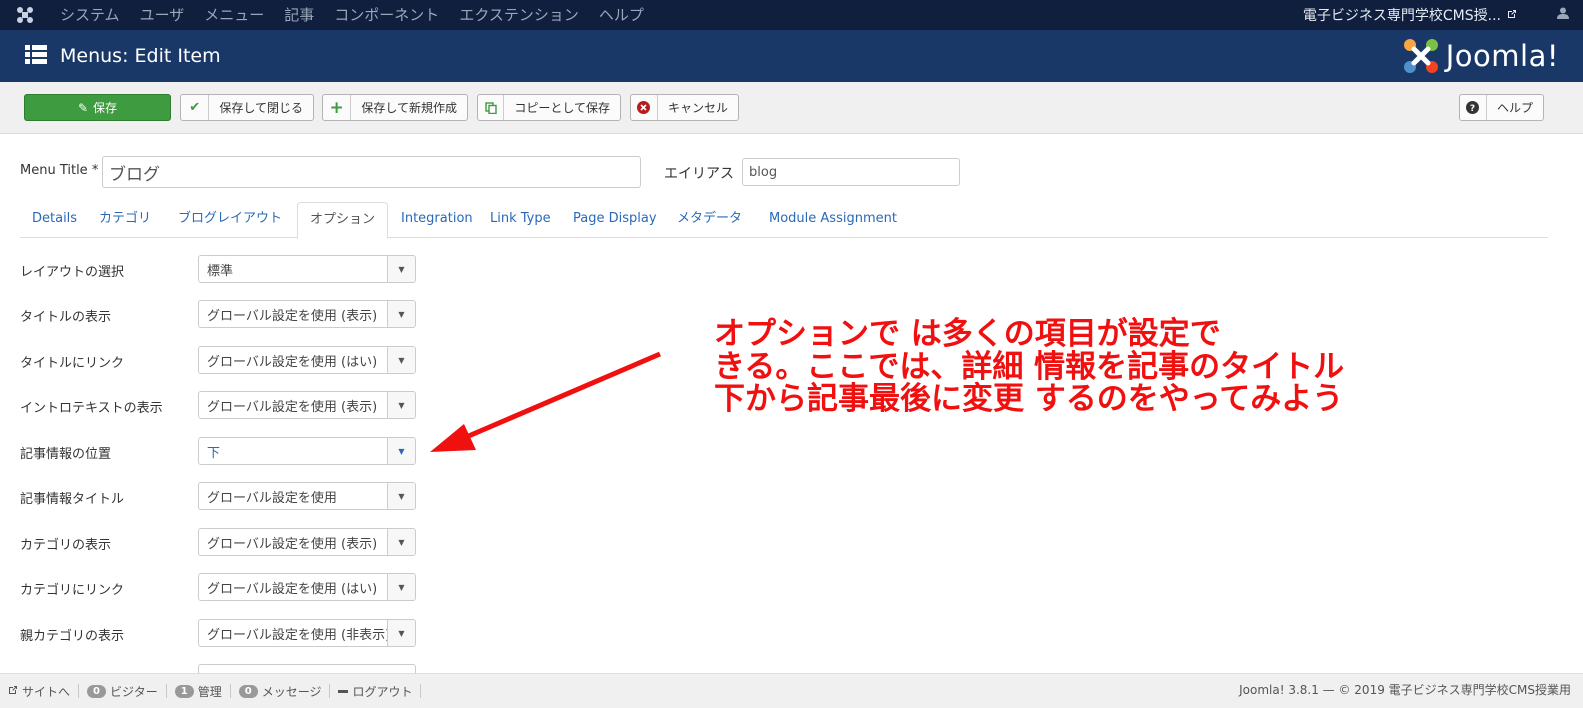 The image size is (1583, 708). I want to click on save-close-button: ✔ 保存して閉じる, so click(247, 107).